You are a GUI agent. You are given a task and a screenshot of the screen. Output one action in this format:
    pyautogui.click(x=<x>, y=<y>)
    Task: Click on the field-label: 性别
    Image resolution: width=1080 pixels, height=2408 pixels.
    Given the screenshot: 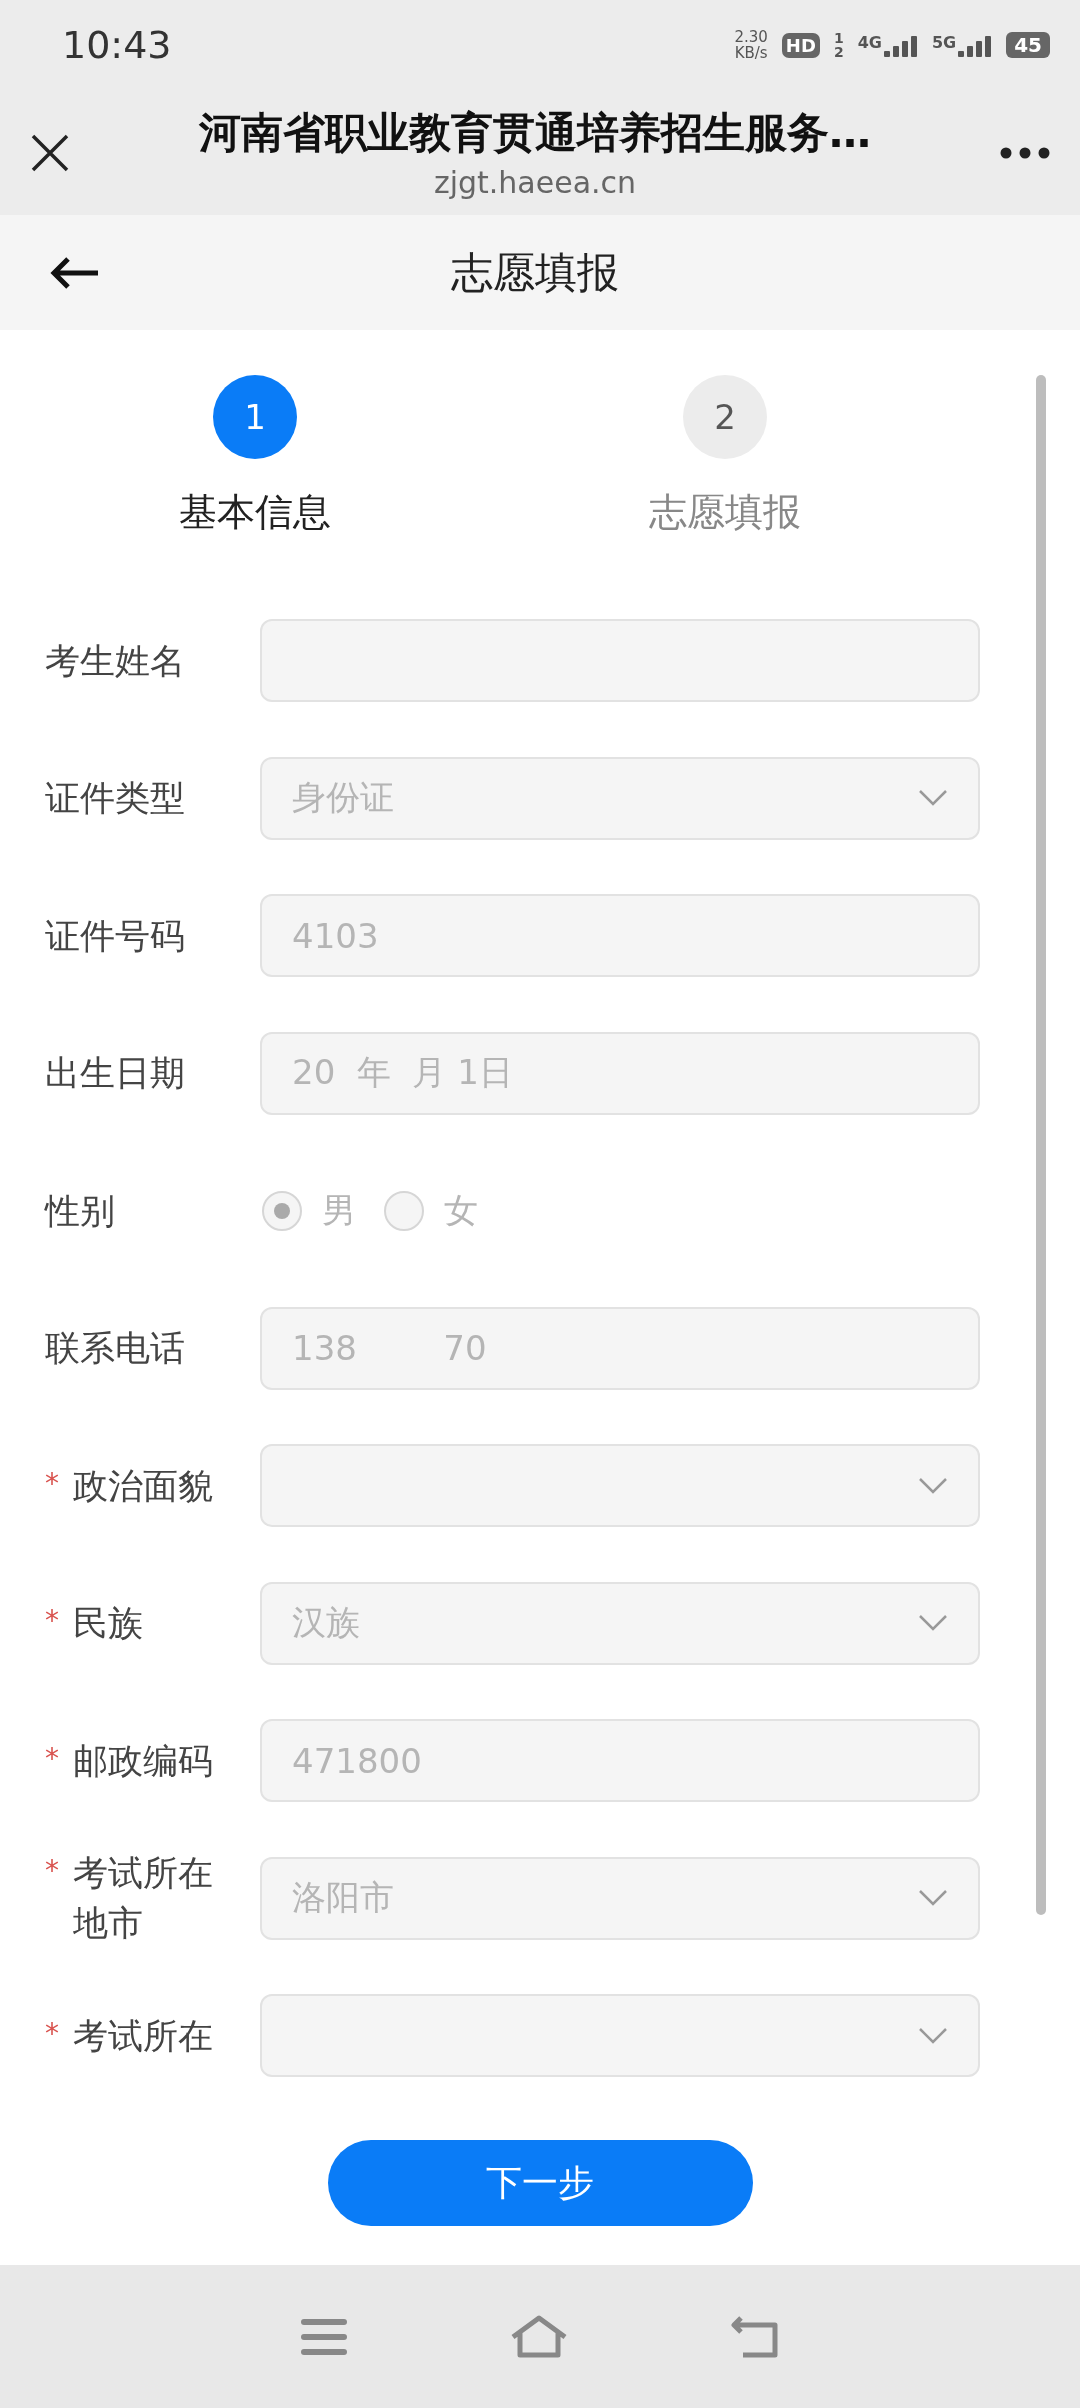 What is the action you would take?
    pyautogui.click(x=80, y=1211)
    